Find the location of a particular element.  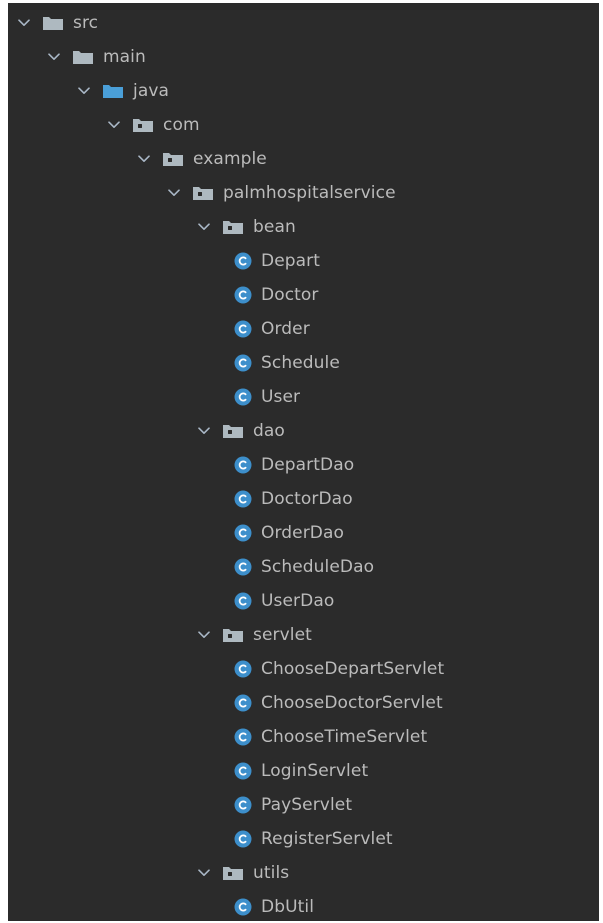

tree-class-row: OrderDao is located at coordinates (303, 533).